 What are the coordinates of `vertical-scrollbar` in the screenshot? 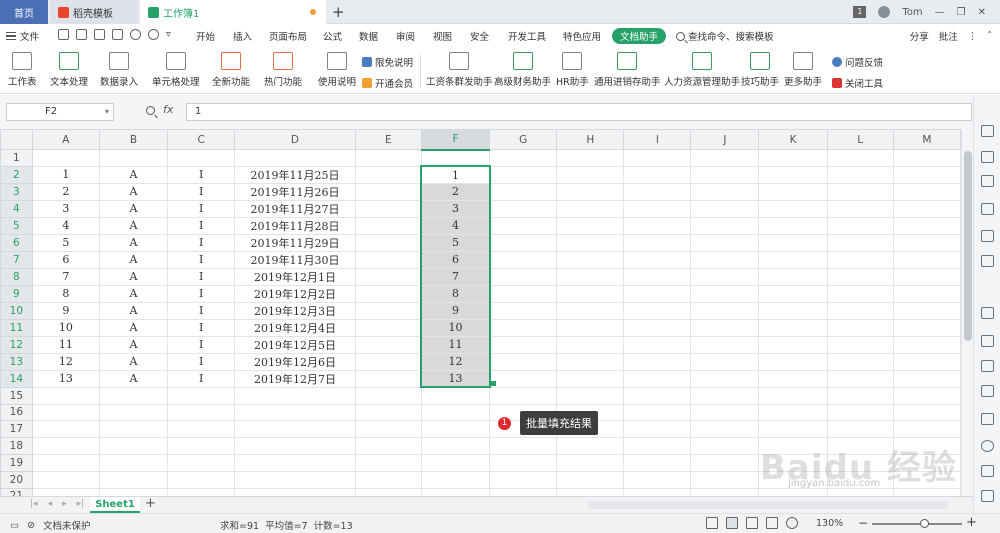 It's located at (967, 312).